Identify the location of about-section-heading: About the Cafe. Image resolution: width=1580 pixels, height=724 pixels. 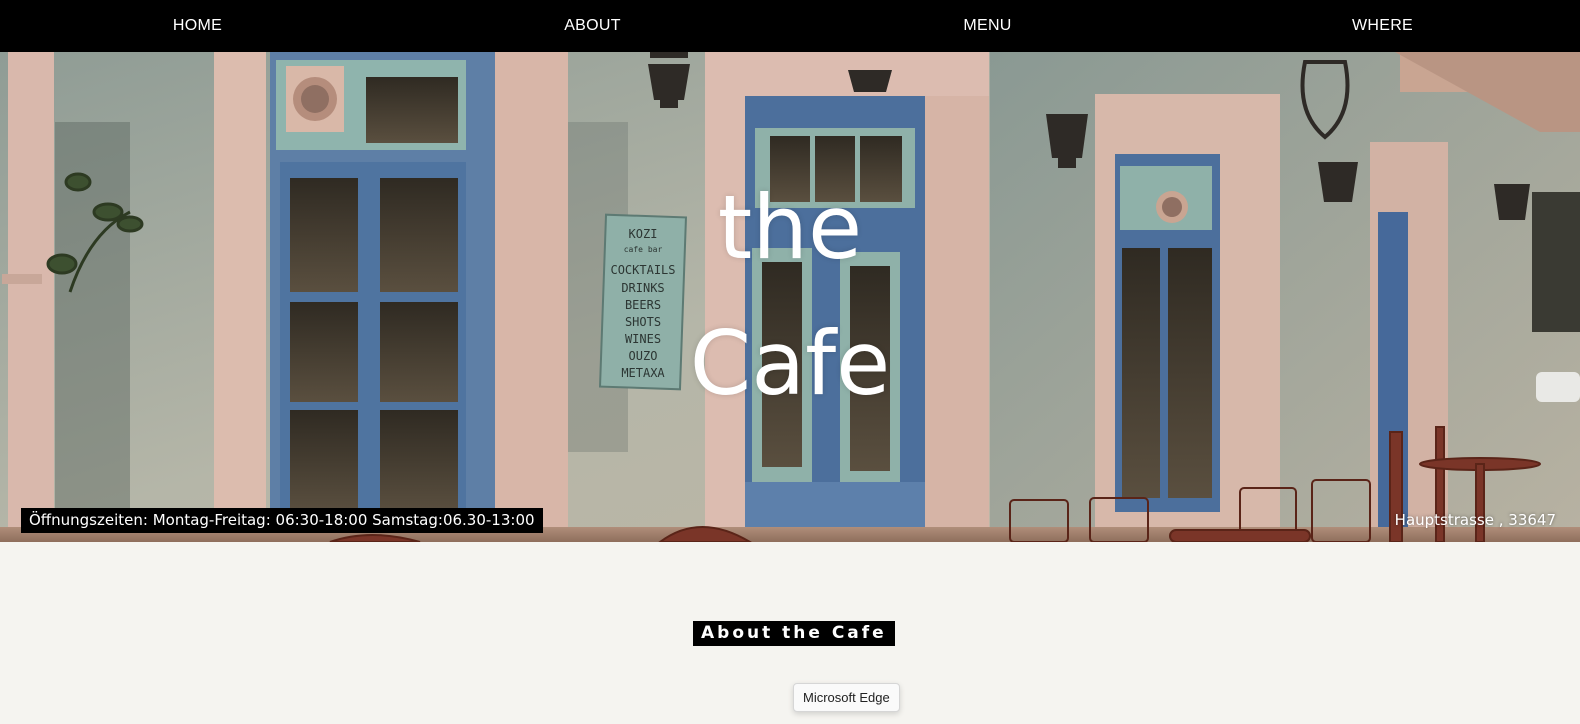
(794, 633).